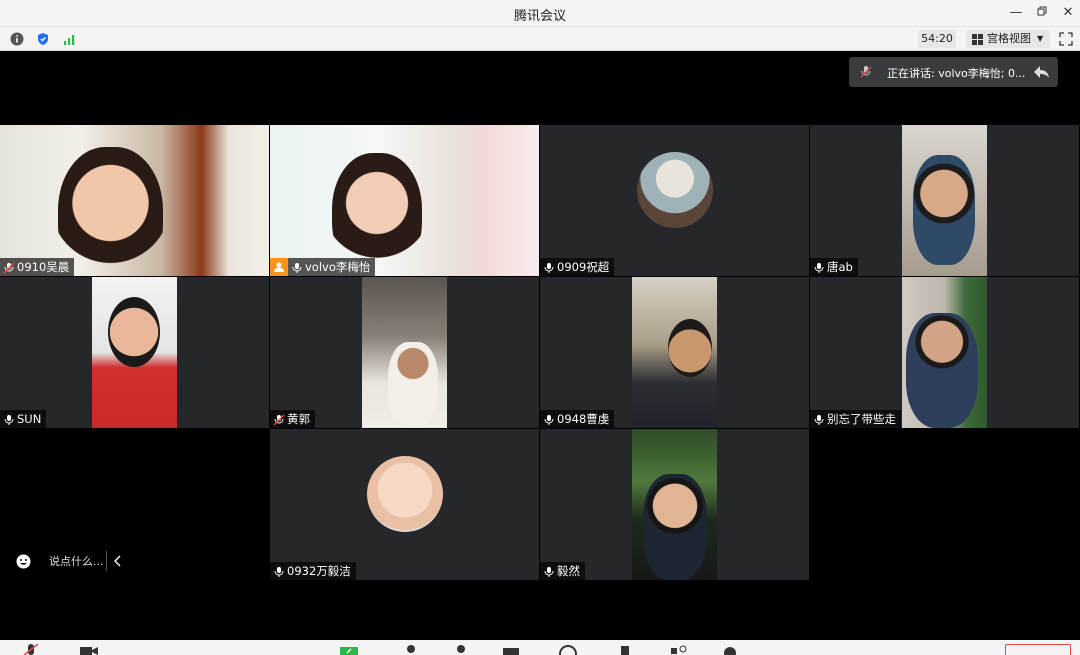 Image resolution: width=1080 pixels, height=655 pixels. I want to click on participant-name: 0909祝超, so click(583, 267).